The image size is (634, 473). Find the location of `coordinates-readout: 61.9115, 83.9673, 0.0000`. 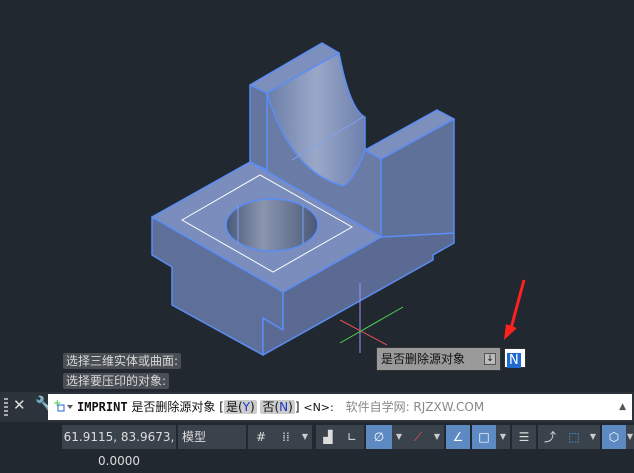

coordinates-readout: 61.9115, 83.9673, 0.0000 is located at coordinates (119, 446).